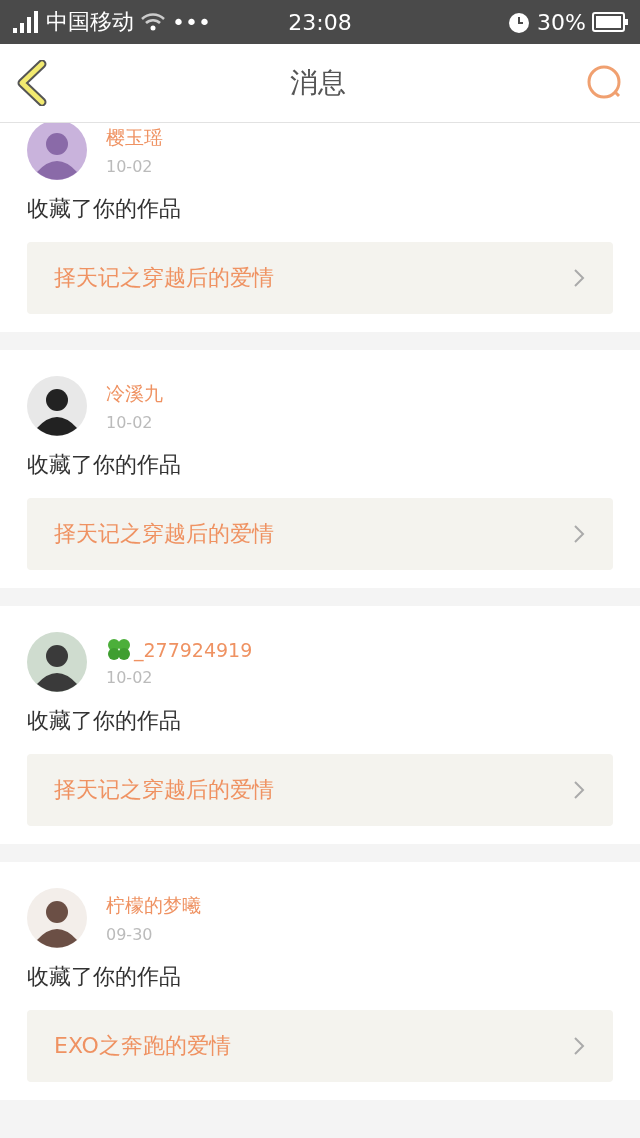 This screenshot has height=1138, width=640. I want to click on carrier-name: 中国移动, so click(90, 22).